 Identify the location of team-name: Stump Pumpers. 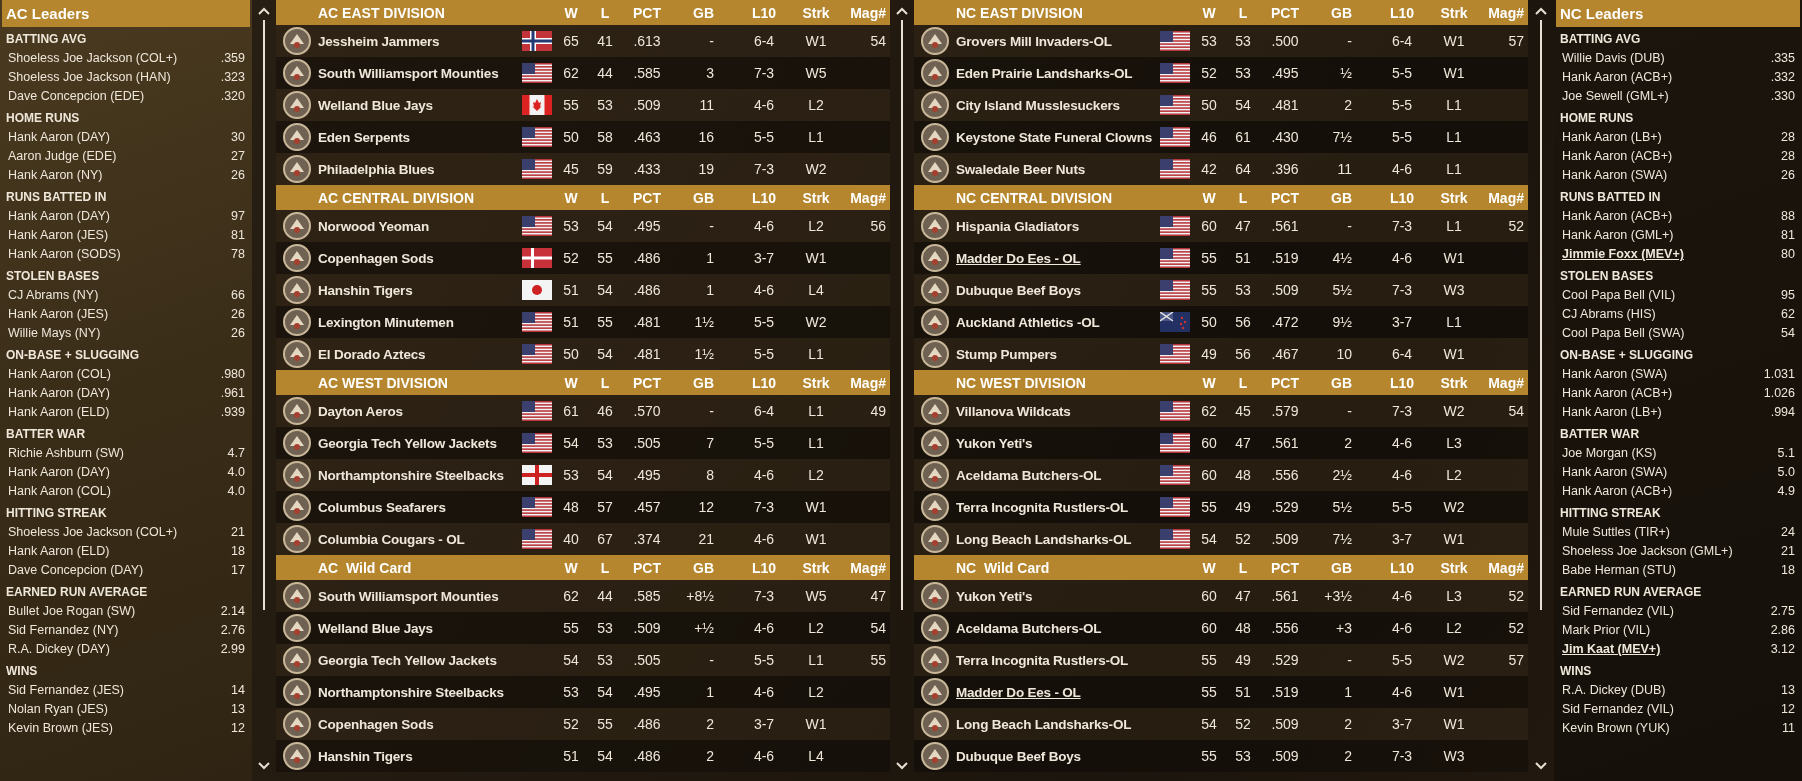
(1058, 354).